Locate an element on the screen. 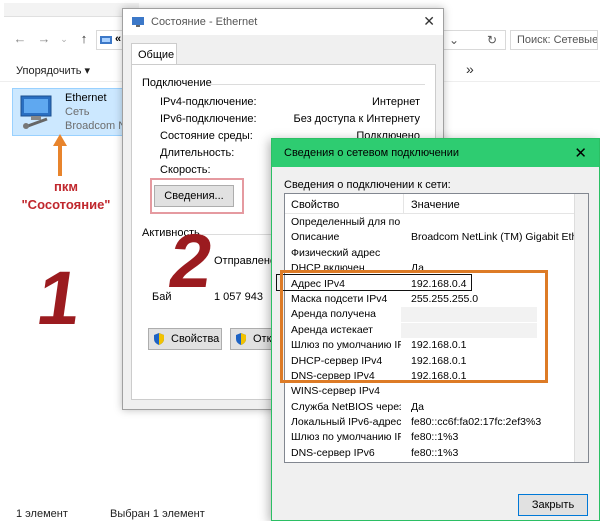 This screenshot has height=521, width=600. connection-network: Сеть is located at coordinates (77, 112).